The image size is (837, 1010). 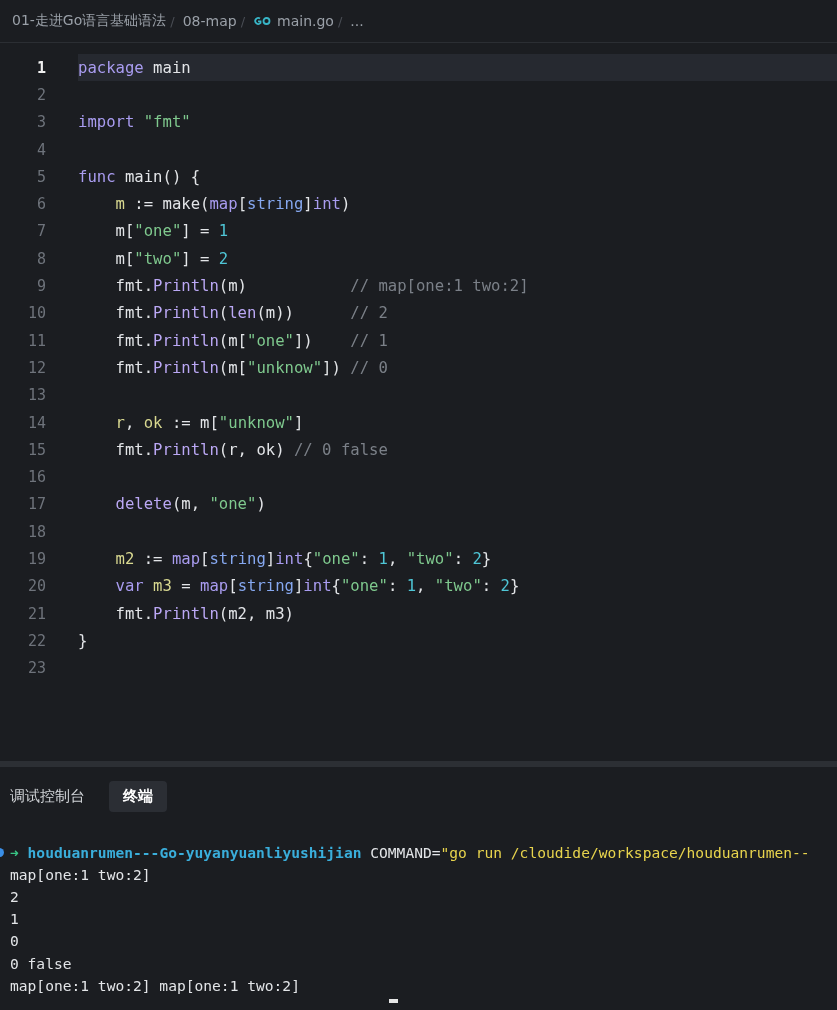 What do you see at coordinates (204, 614) in the screenshot?
I see `code-line: fmt.Println(m2, m3)` at bounding box center [204, 614].